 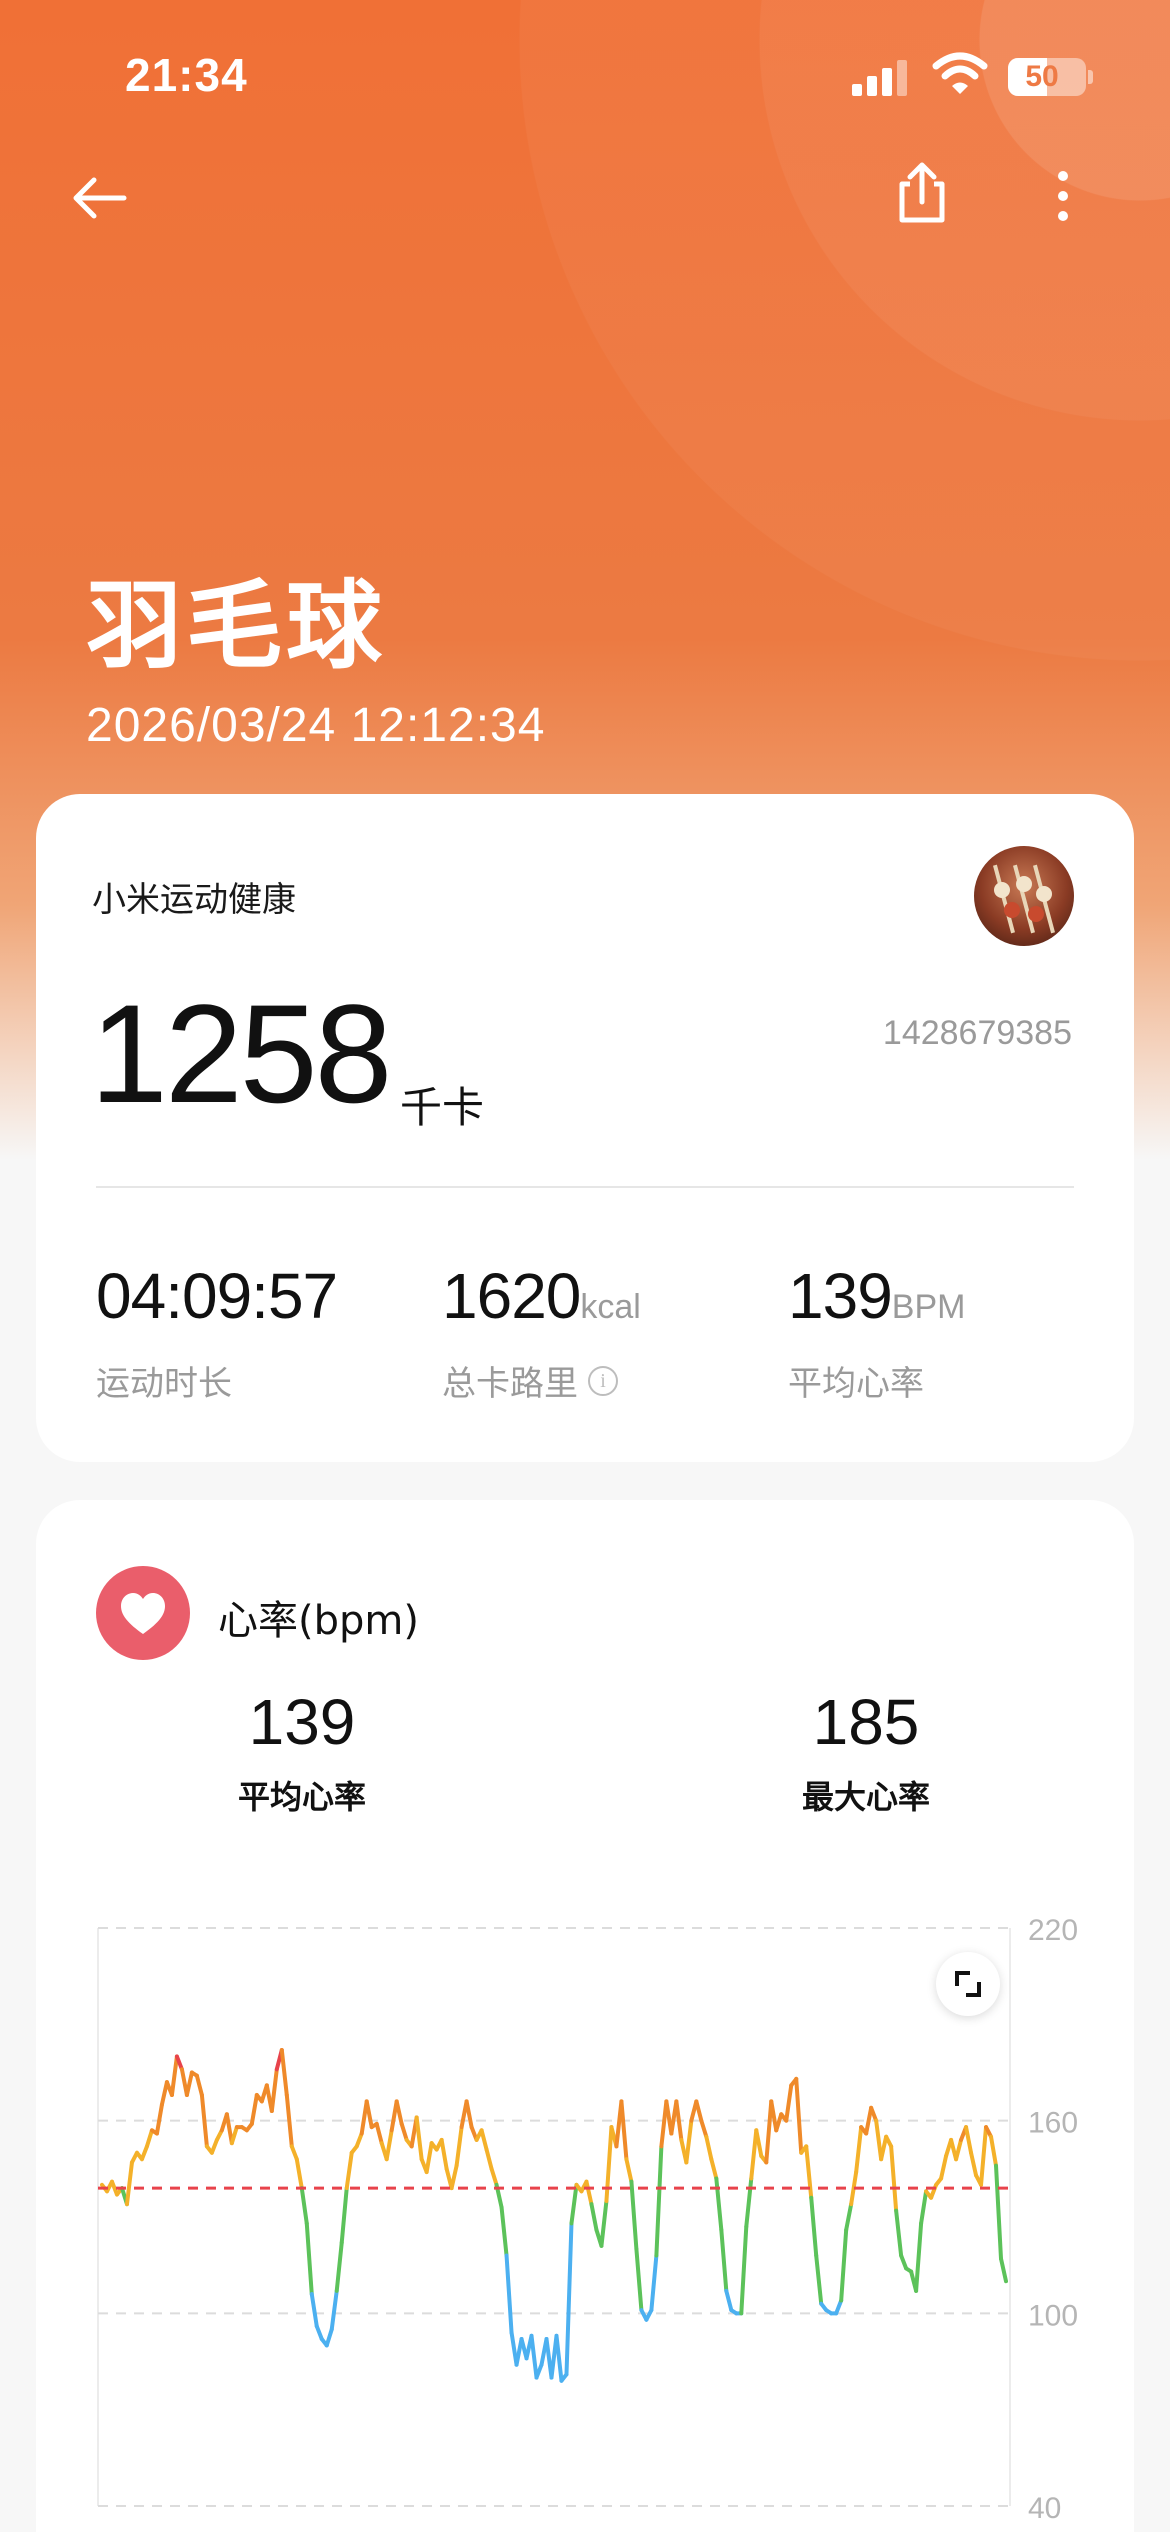 I want to click on share-icon, so click(x=922, y=193).